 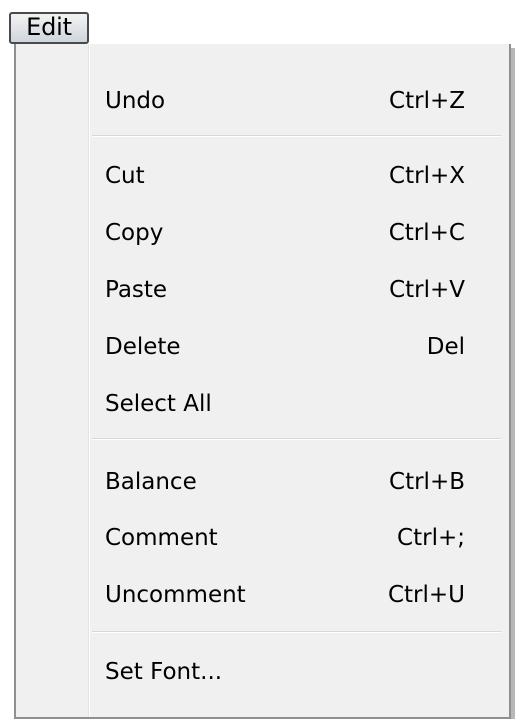 What do you see at coordinates (125, 176) in the screenshot?
I see `menu-item-label: Cut` at bounding box center [125, 176].